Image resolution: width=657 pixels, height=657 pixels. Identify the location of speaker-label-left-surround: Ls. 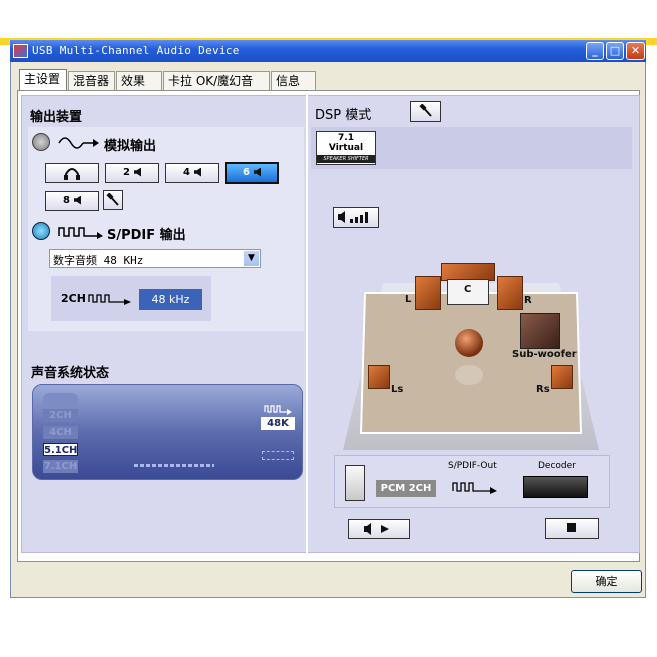
(397, 389).